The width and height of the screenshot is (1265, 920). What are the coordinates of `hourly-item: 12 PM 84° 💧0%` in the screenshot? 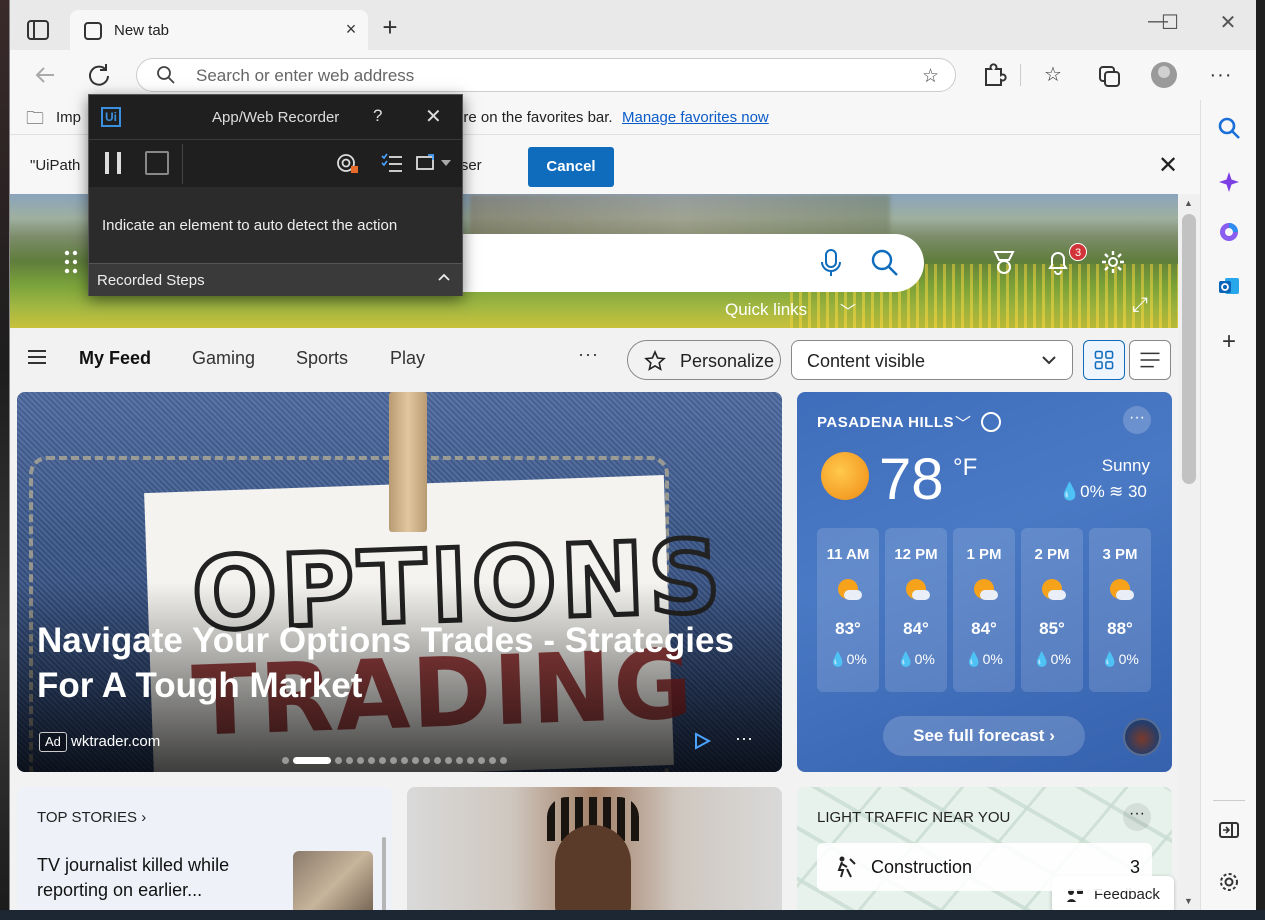 It's located at (916, 610).